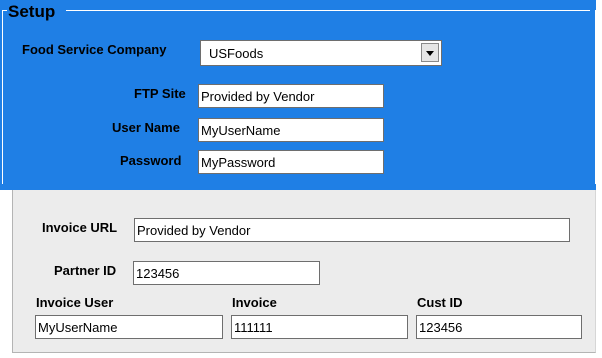 This screenshot has width=602, height=358. What do you see at coordinates (254, 302) in the screenshot?
I see `invoice-label: Invoice` at bounding box center [254, 302].